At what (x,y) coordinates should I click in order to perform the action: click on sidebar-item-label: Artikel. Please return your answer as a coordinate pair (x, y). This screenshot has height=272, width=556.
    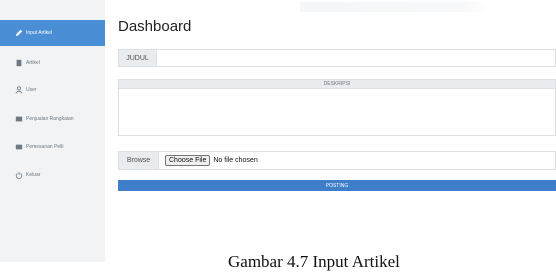
    Looking at the image, I should click on (33, 63).